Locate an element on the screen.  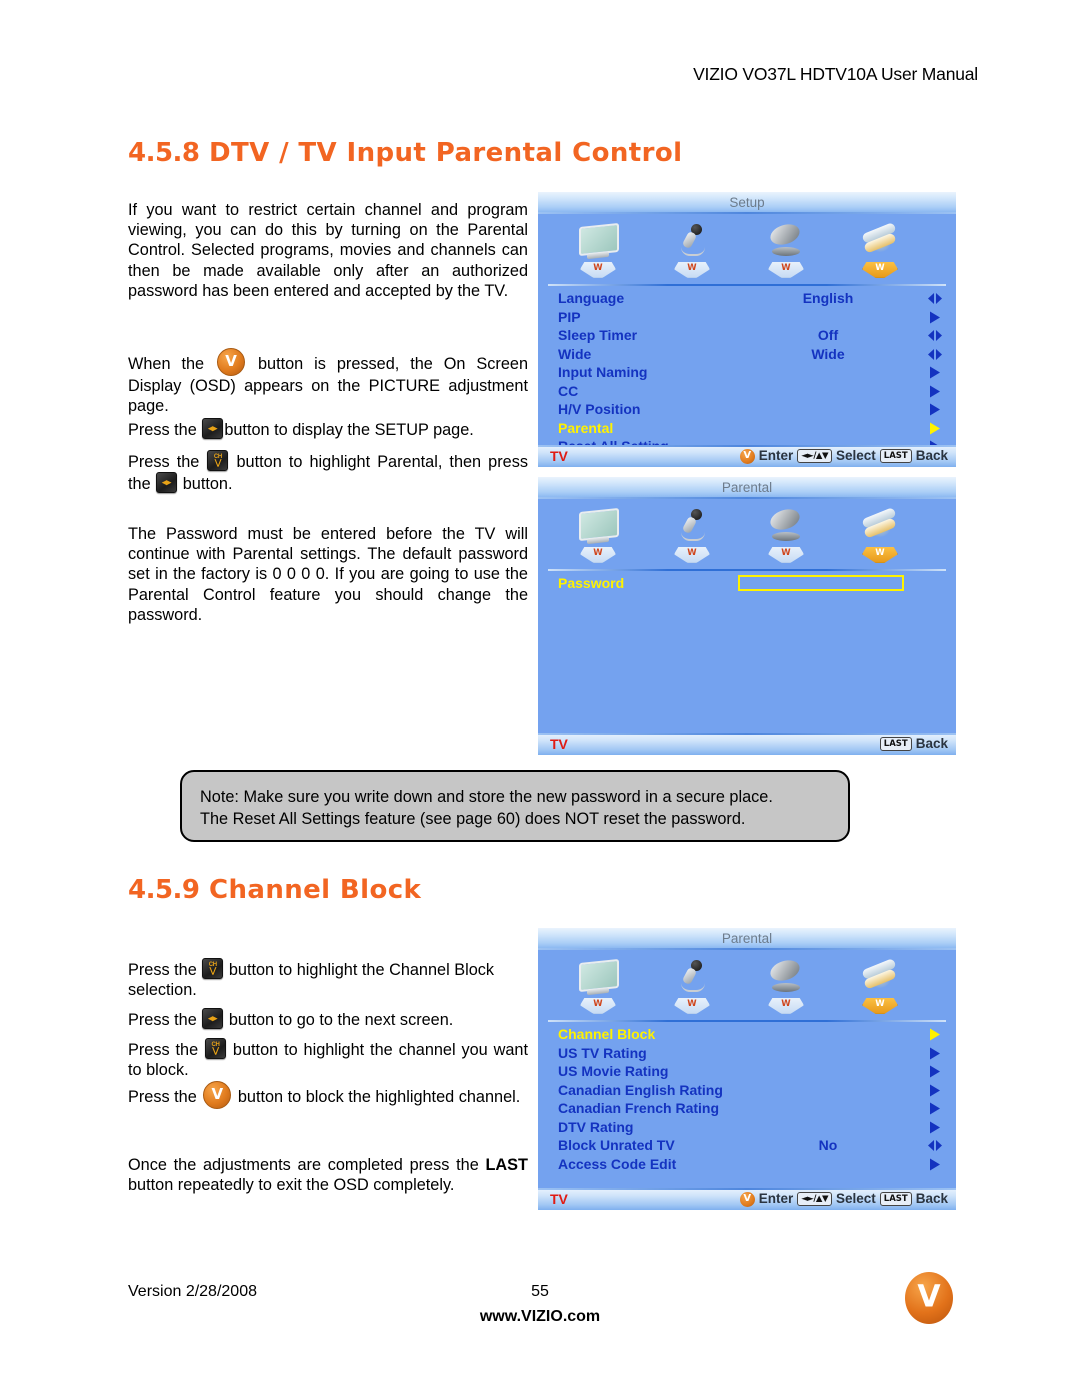
vizio-v-button-icon is located at coordinates (231, 362).